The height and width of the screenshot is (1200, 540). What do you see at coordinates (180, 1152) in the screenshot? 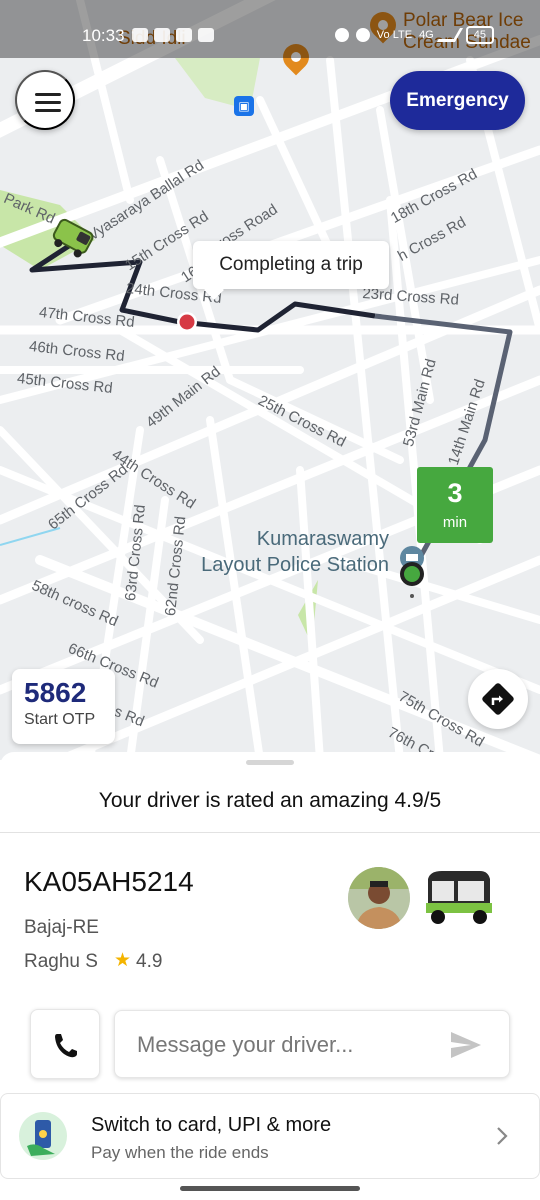
I see `payment-subtitle: Pay when the ride ends` at bounding box center [180, 1152].